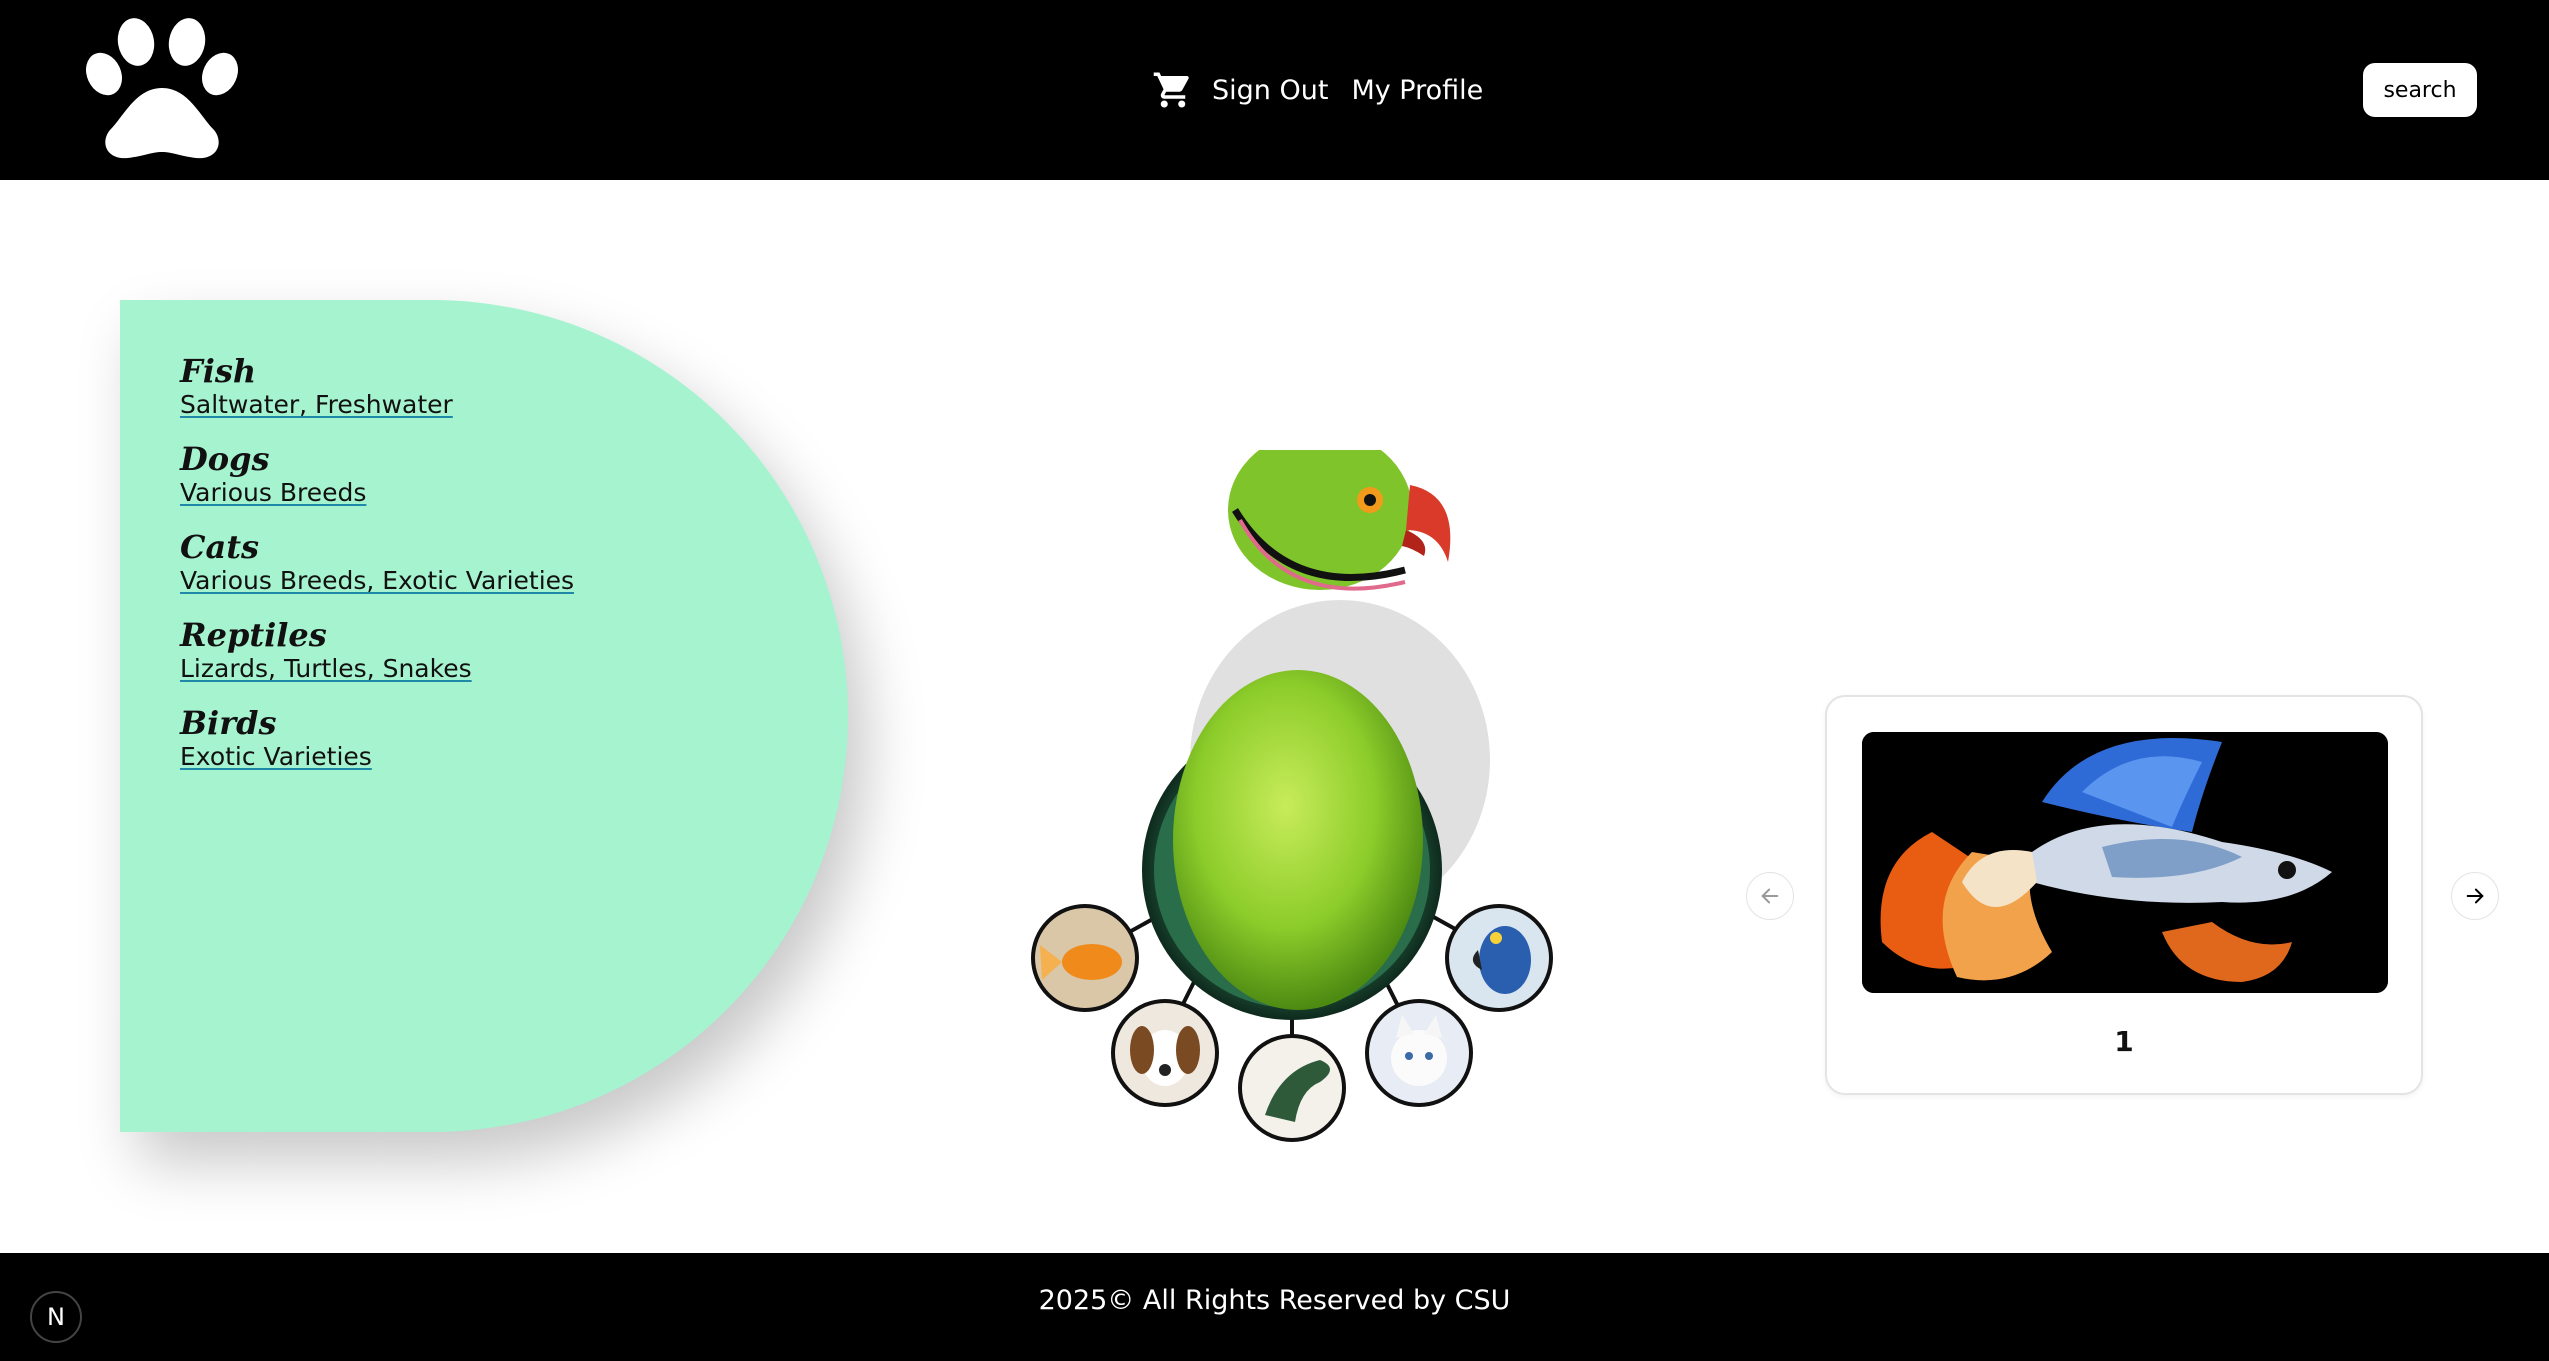  I want to click on category-link-fish: Saltwater, Freshwater, so click(316, 405).